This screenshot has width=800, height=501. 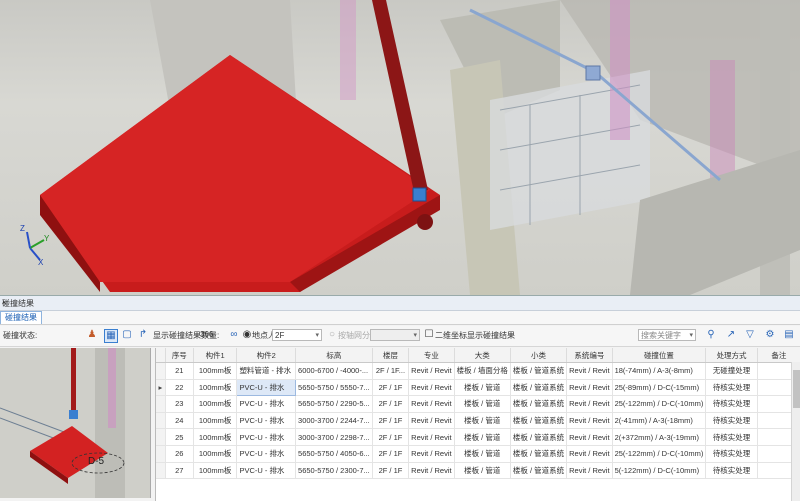 What do you see at coordinates (179, 371) in the screenshot?
I see `table-cell: 21` at bounding box center [179, 371].